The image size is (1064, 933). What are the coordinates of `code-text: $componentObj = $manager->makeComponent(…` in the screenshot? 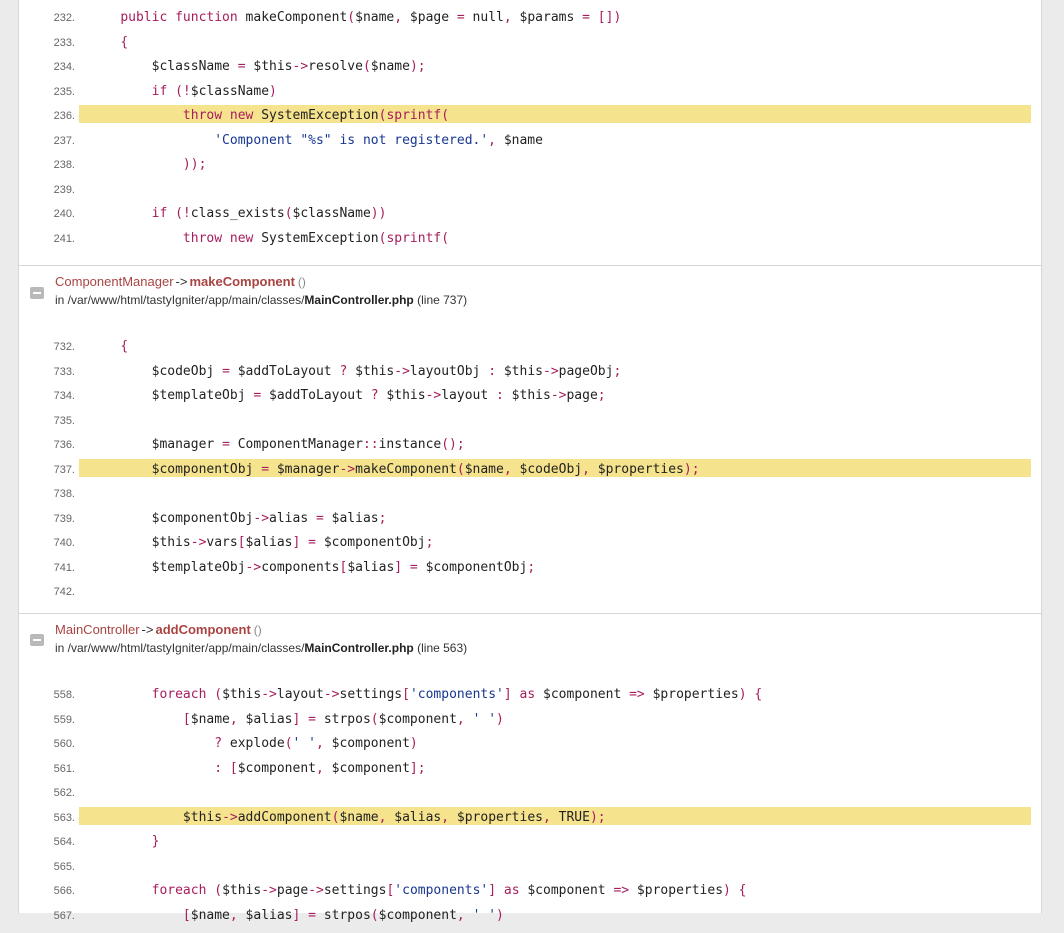 It's located at (394, 469).